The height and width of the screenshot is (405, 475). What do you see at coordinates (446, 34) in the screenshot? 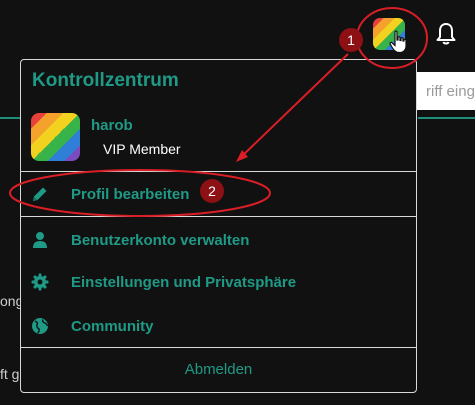
I see `bell-icon` at bounding box center [446, 34].